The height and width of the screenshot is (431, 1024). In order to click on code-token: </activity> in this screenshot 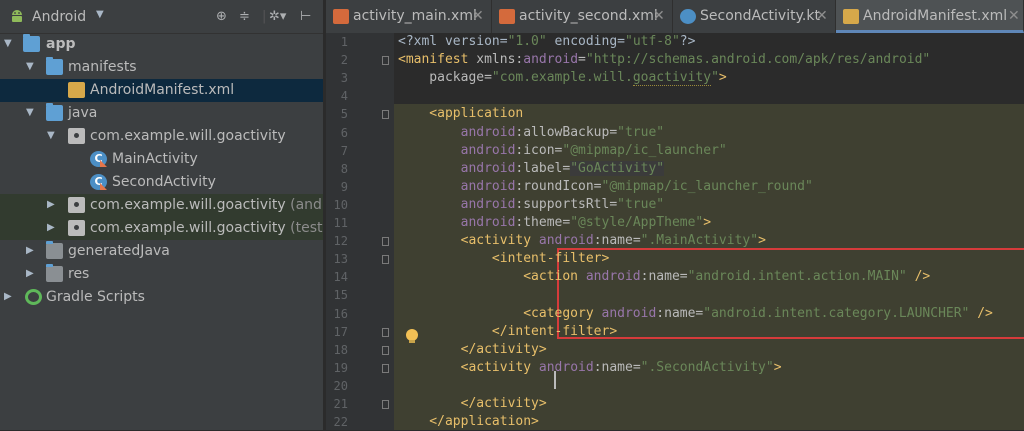, I will do `click(472, 349)`.